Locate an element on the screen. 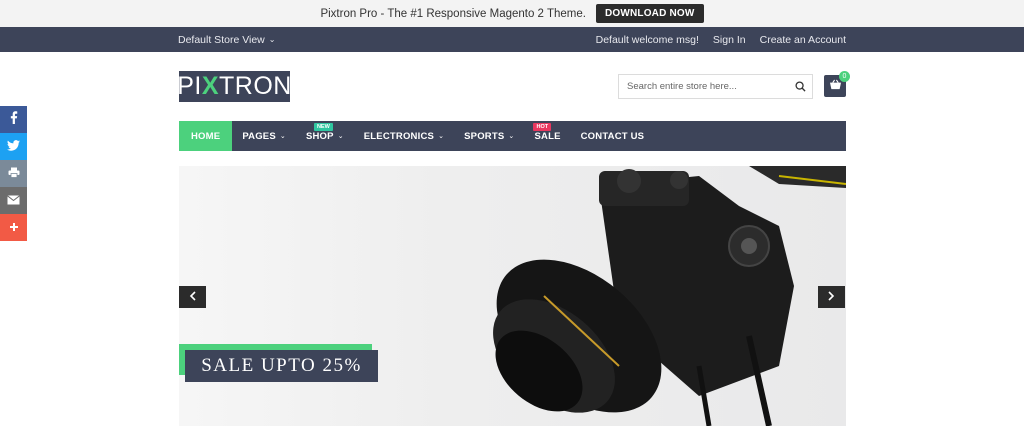  nav-item-label: SALE is located at coordinates (547, 136).